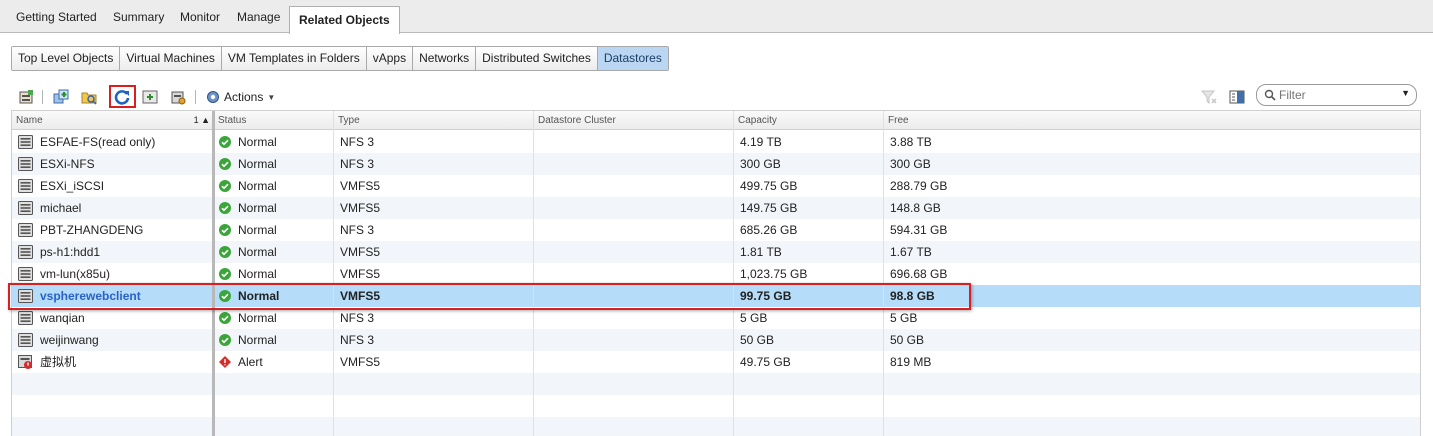 This screenshot has height=436, width=1433. What do you see at coordinates (69, 340) in the screenshot?
I see `datastore-name: weijinwang` at bounding box center [69, 340].